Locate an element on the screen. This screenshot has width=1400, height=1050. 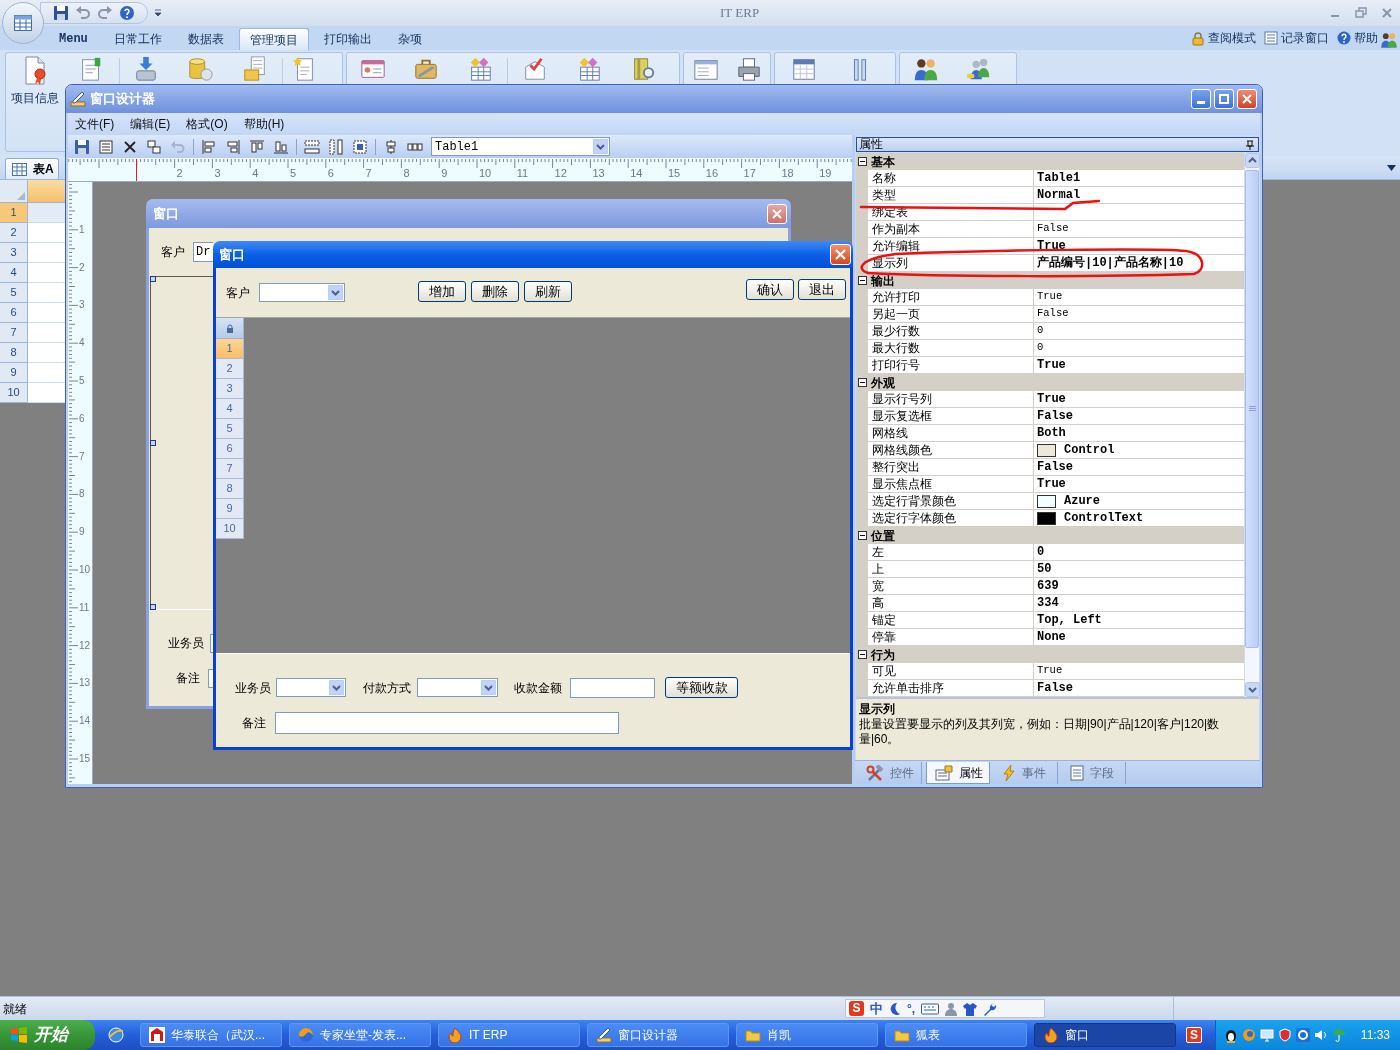
minimize-button is located at coordinates (1201, 99).